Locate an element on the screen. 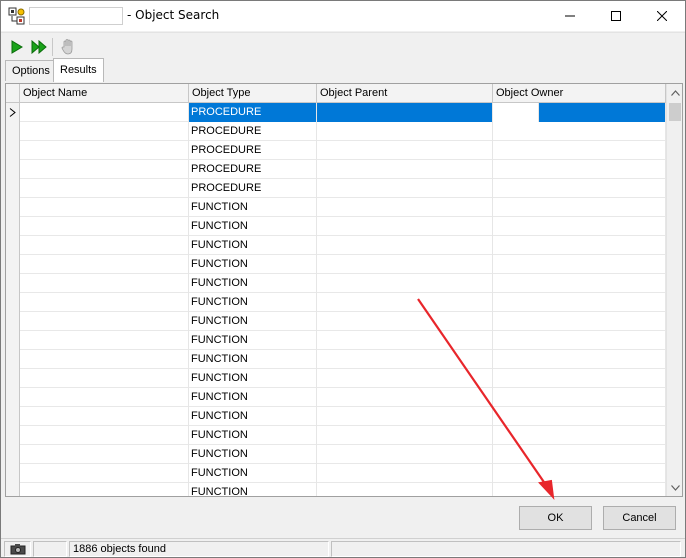  column-header-object-name: Object Name is located at coordinates (104, 93).